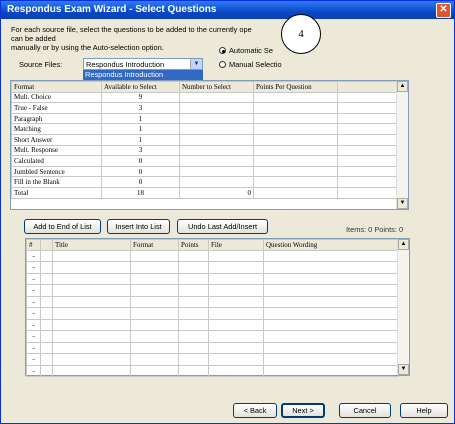 This screenshot has width=455, height=424. Describe the element at coordinates (375, 229) in the screenshot. I see `items-points-status: Items: 0 Points: 0` at that location.